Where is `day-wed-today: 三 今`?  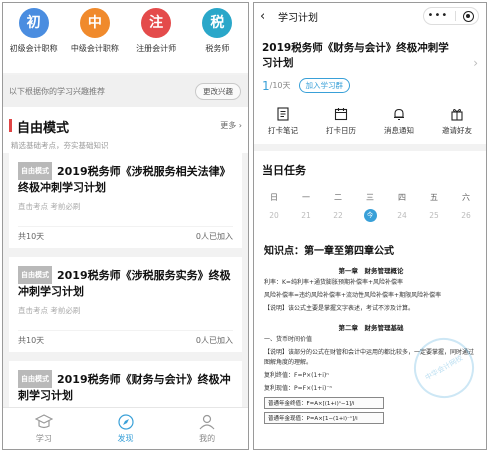 day-wed-today: 三 今 is located at coordinates (370, 207).